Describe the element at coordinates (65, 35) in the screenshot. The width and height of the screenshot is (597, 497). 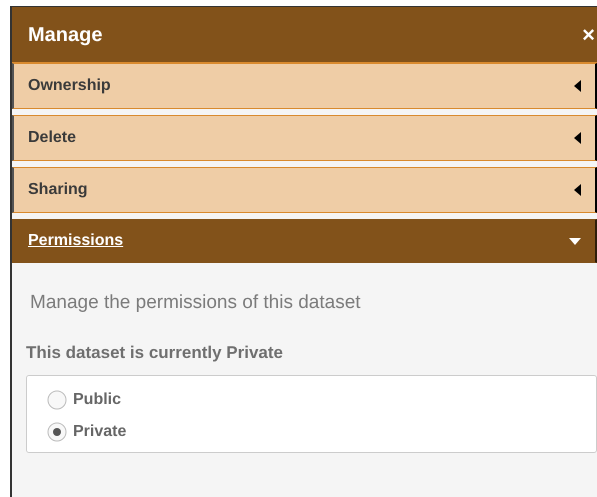
I see `panel-title: Manage` at that location.